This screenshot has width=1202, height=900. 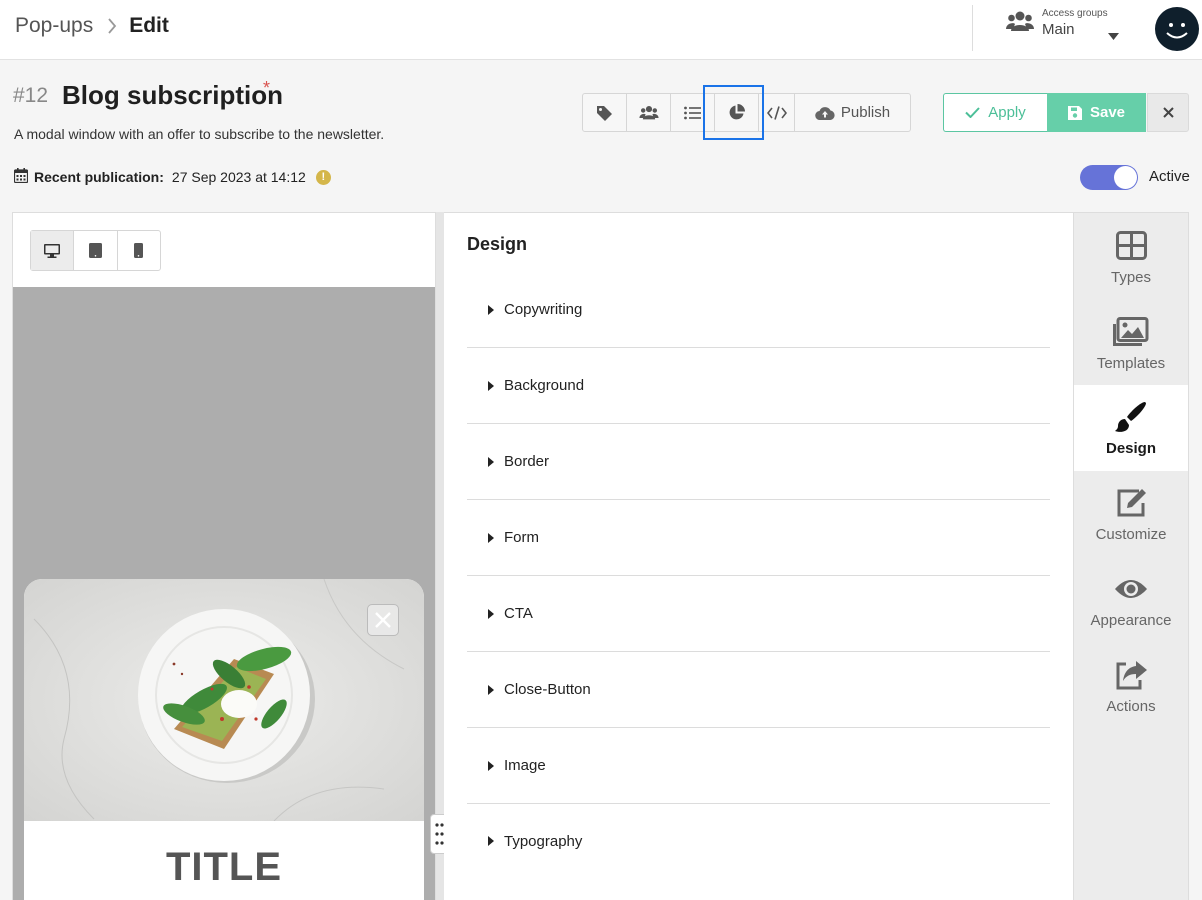 I want to click on section-label: Typography, so click(x=543, y=841).